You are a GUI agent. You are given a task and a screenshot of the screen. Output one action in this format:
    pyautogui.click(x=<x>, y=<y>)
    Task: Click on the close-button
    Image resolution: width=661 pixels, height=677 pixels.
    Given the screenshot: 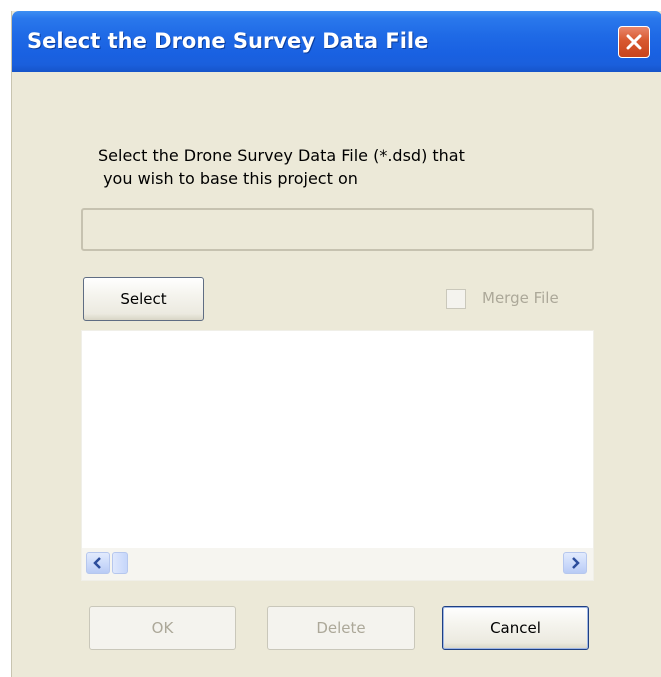 What is the action you would take?
    pyautogui.click(x=634, y=42)
    